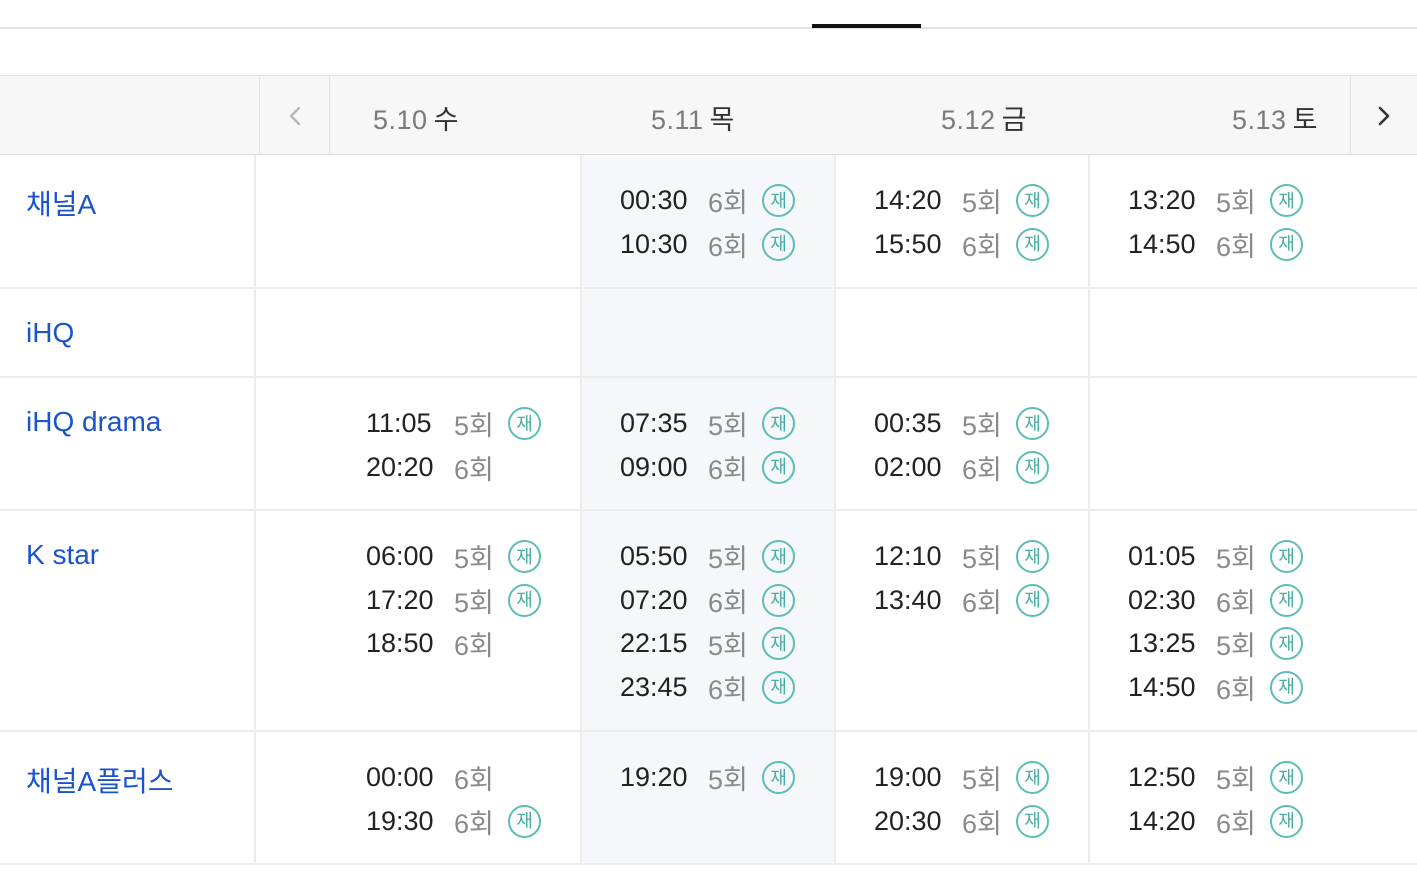 The image size is (1417, 878). What do you see at coordinates (708, 115) in the screenshot?
I see `date-header-row: 5.10 수 5.11 목 5.12 금 5.13 토` at bounding box center [708, 115].